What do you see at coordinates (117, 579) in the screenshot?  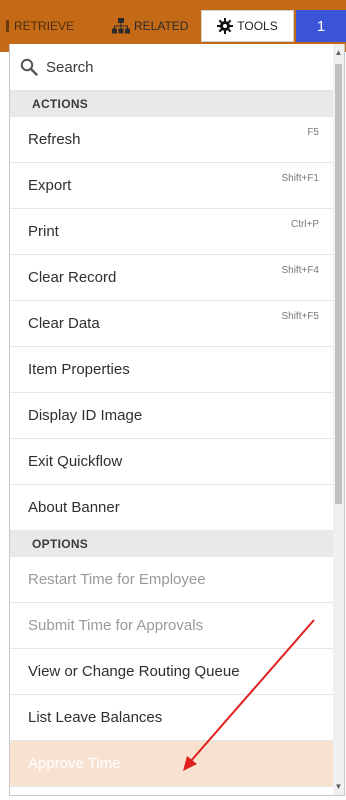 I see `menu-item-label: Restart Time for Employee` at bounding box center [117, 579].